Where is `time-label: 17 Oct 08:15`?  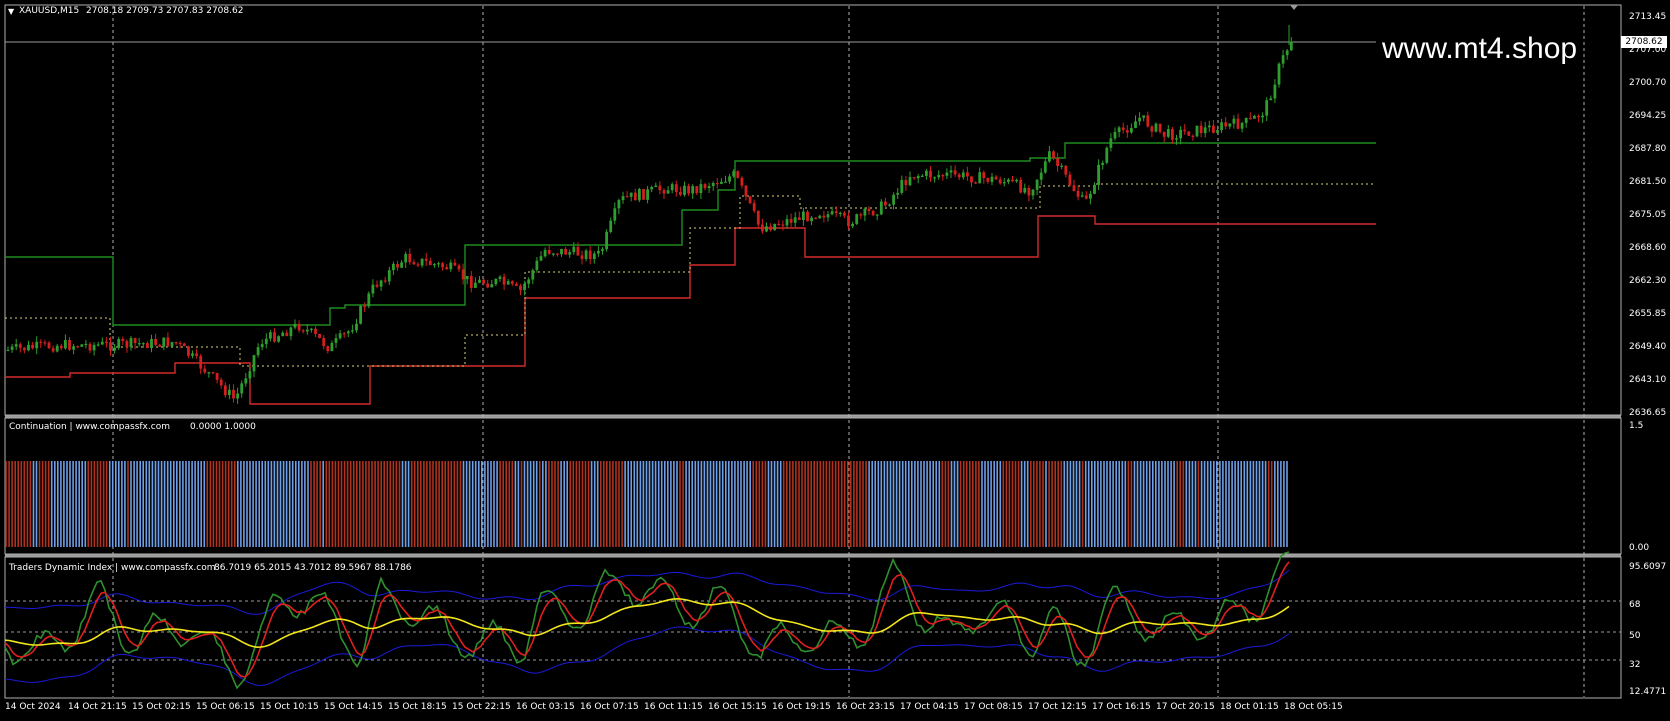 time-label: 17 Oct 08:15 is located at coordinates (993, 707).